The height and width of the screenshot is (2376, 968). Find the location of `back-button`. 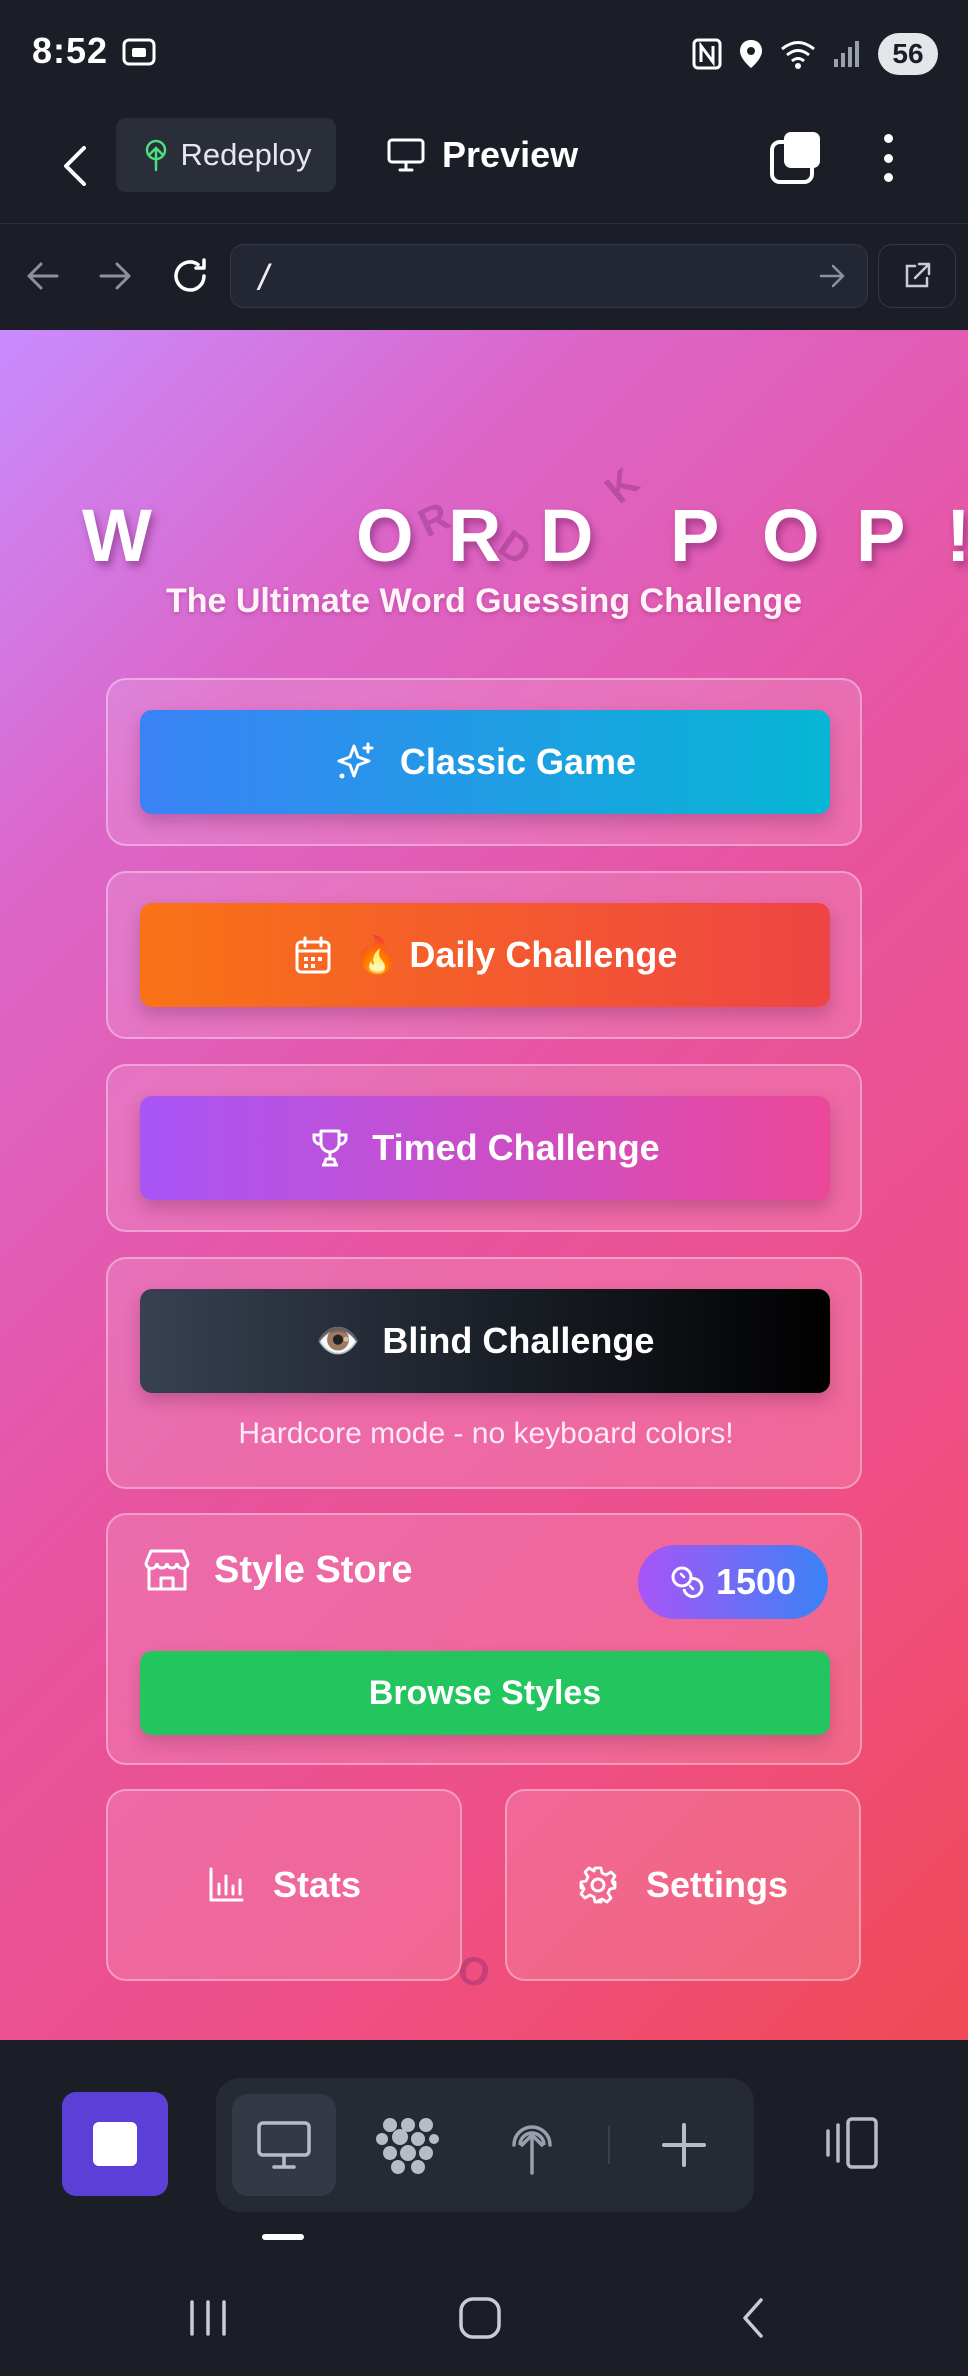

back-button is located at coordinates (75, 166).